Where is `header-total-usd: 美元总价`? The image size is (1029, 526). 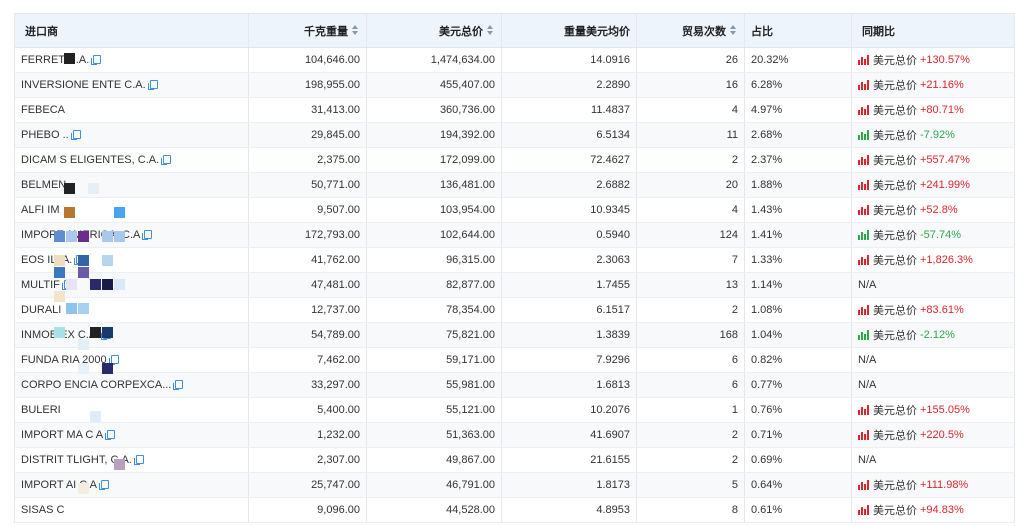 header-total-usd: 美元总价 is located at coordinates (434, 30).